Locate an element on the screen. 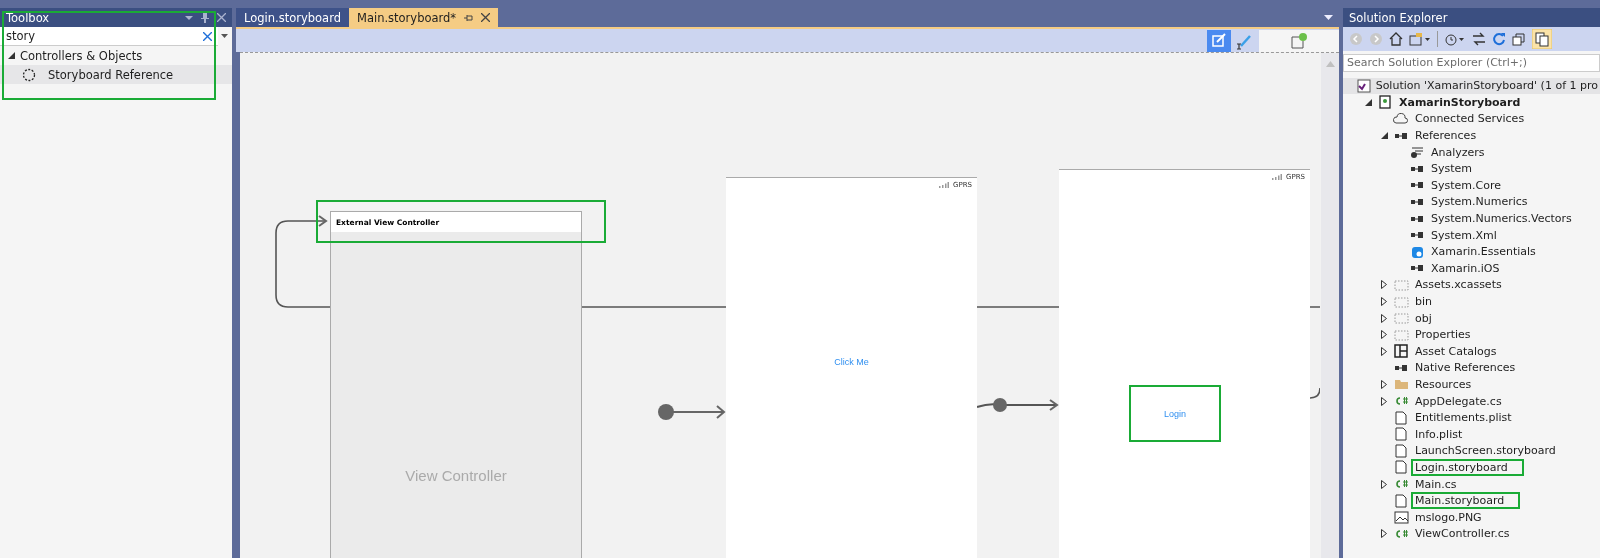  tree-item: Assets.xcassets is located at coordinates (1471, 285).